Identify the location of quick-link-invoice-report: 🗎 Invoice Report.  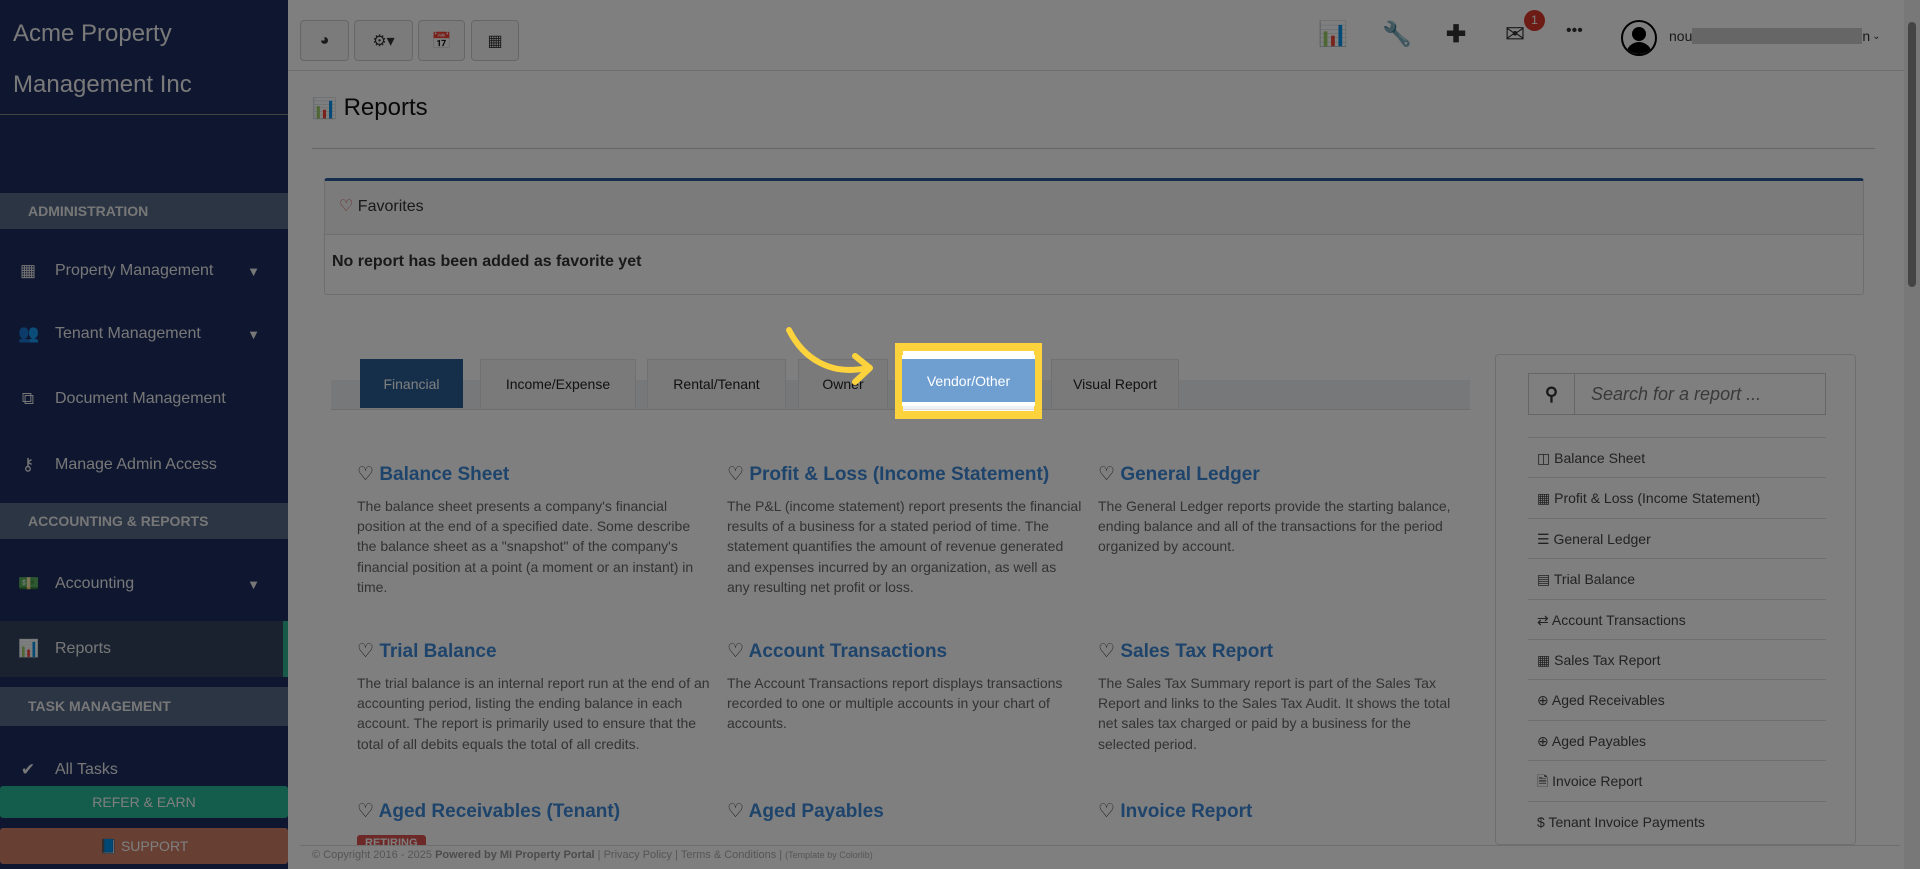
(1677, 780).